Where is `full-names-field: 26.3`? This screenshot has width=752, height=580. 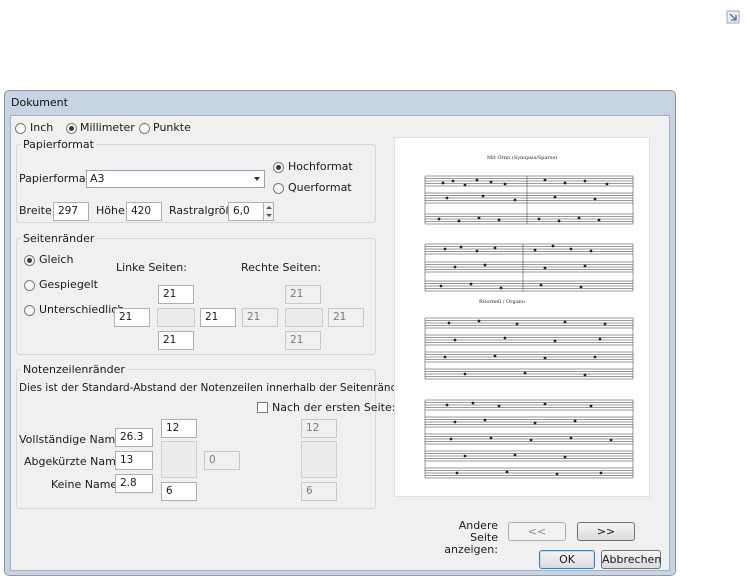 full-names-field: 26.3 is located at coordinates (134, 437).